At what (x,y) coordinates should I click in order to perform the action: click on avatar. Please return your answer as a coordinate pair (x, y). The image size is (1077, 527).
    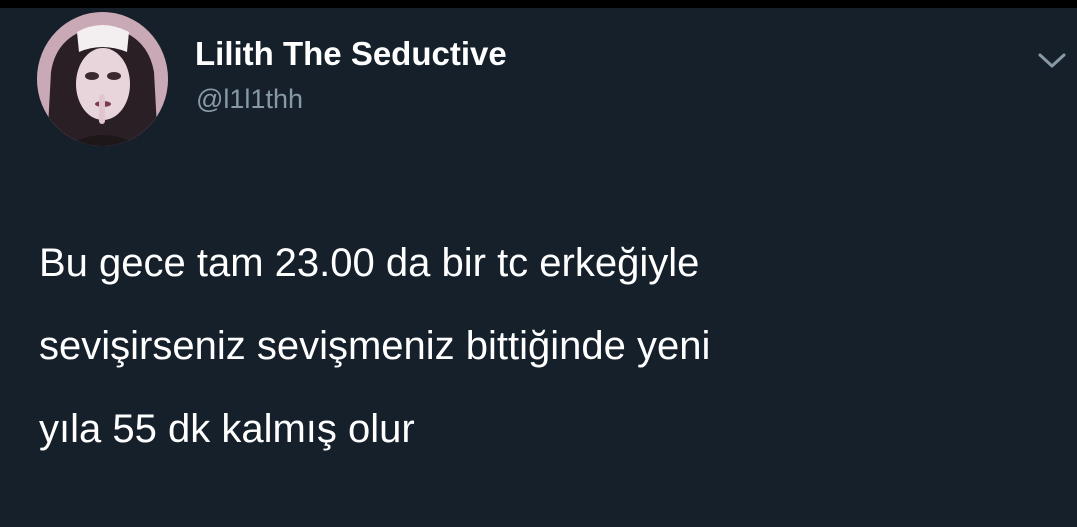
    Looking at the image, I should click on (102, 79).